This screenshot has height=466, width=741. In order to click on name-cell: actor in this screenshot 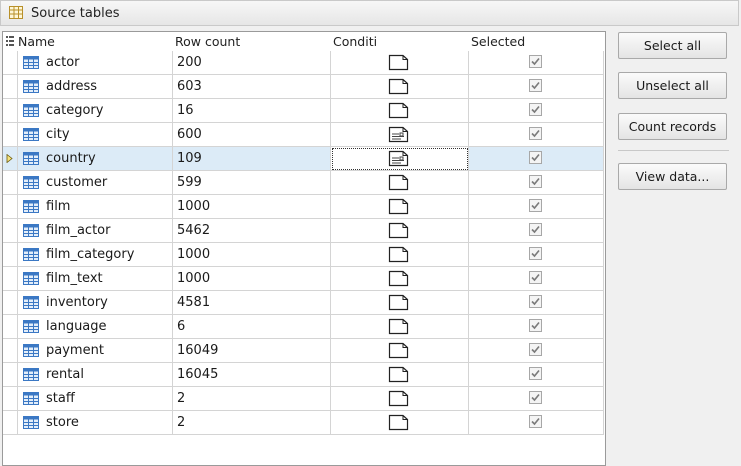, I will do `click(95, 63)`.